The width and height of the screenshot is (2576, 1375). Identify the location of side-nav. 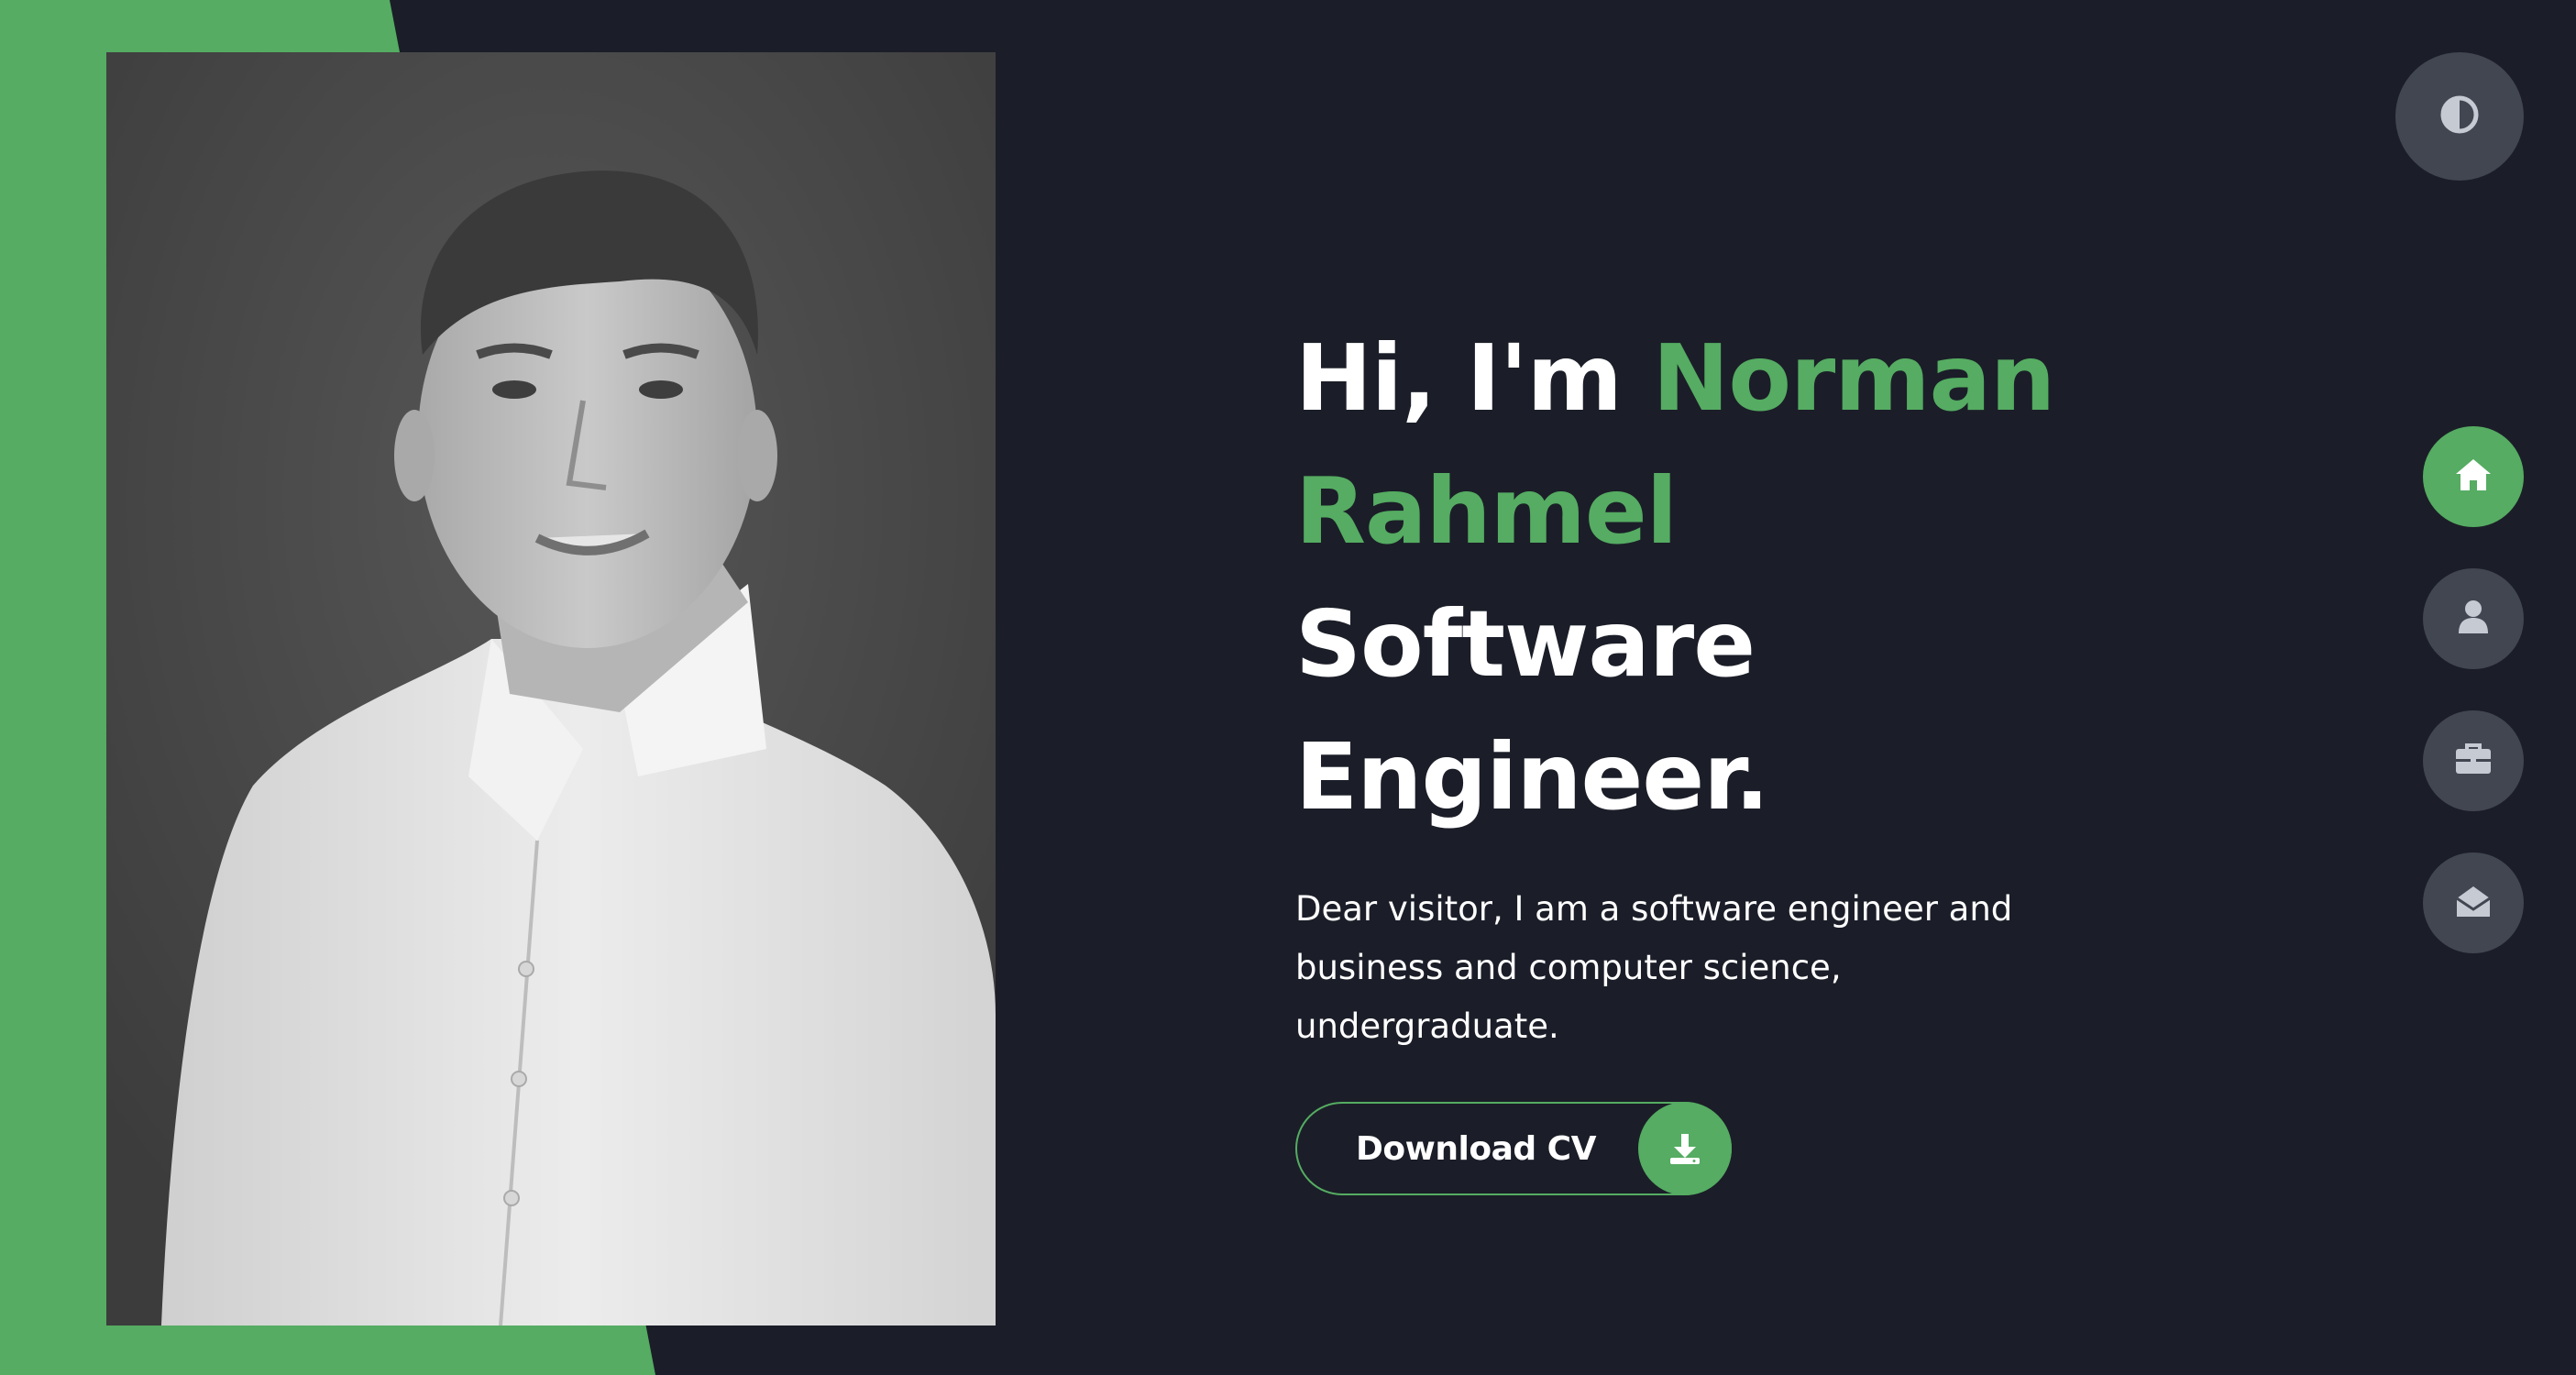
(2473, 710).